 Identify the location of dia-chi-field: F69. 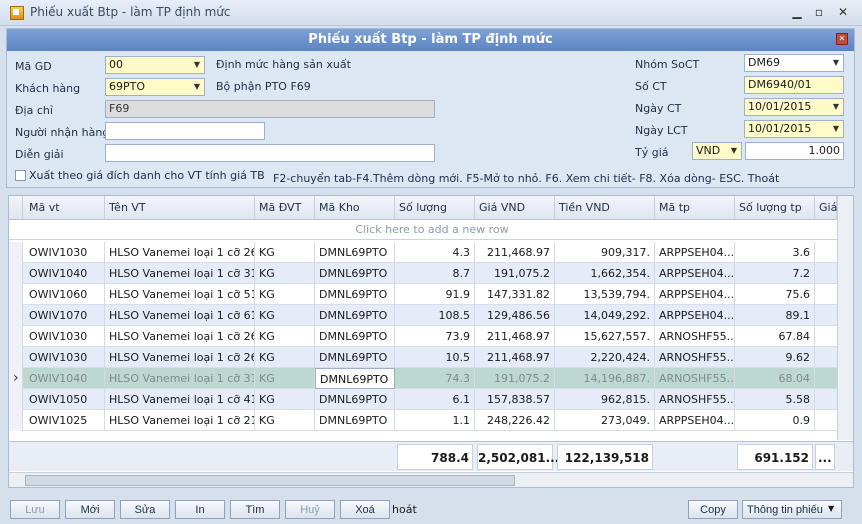
(270, 109).